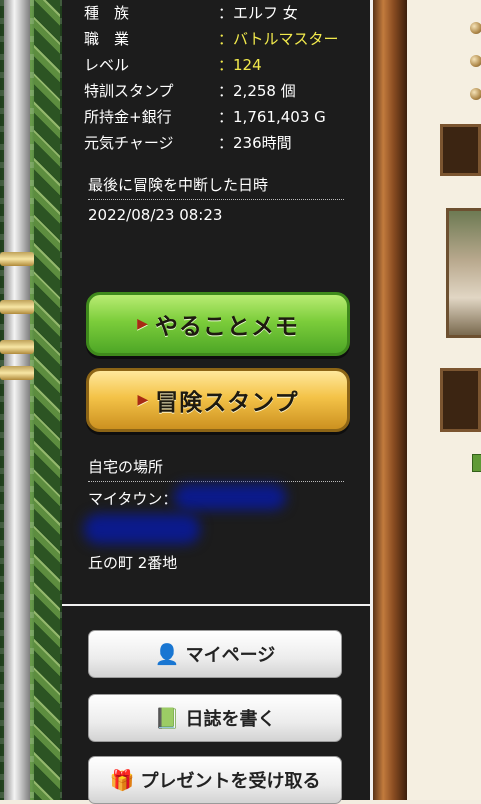  What do you see at coordinates (205, 117) in the screenshot?
I see `gold-row: 所持金+銀行 ：1,761,403 G` at bounding box center [205, 117].